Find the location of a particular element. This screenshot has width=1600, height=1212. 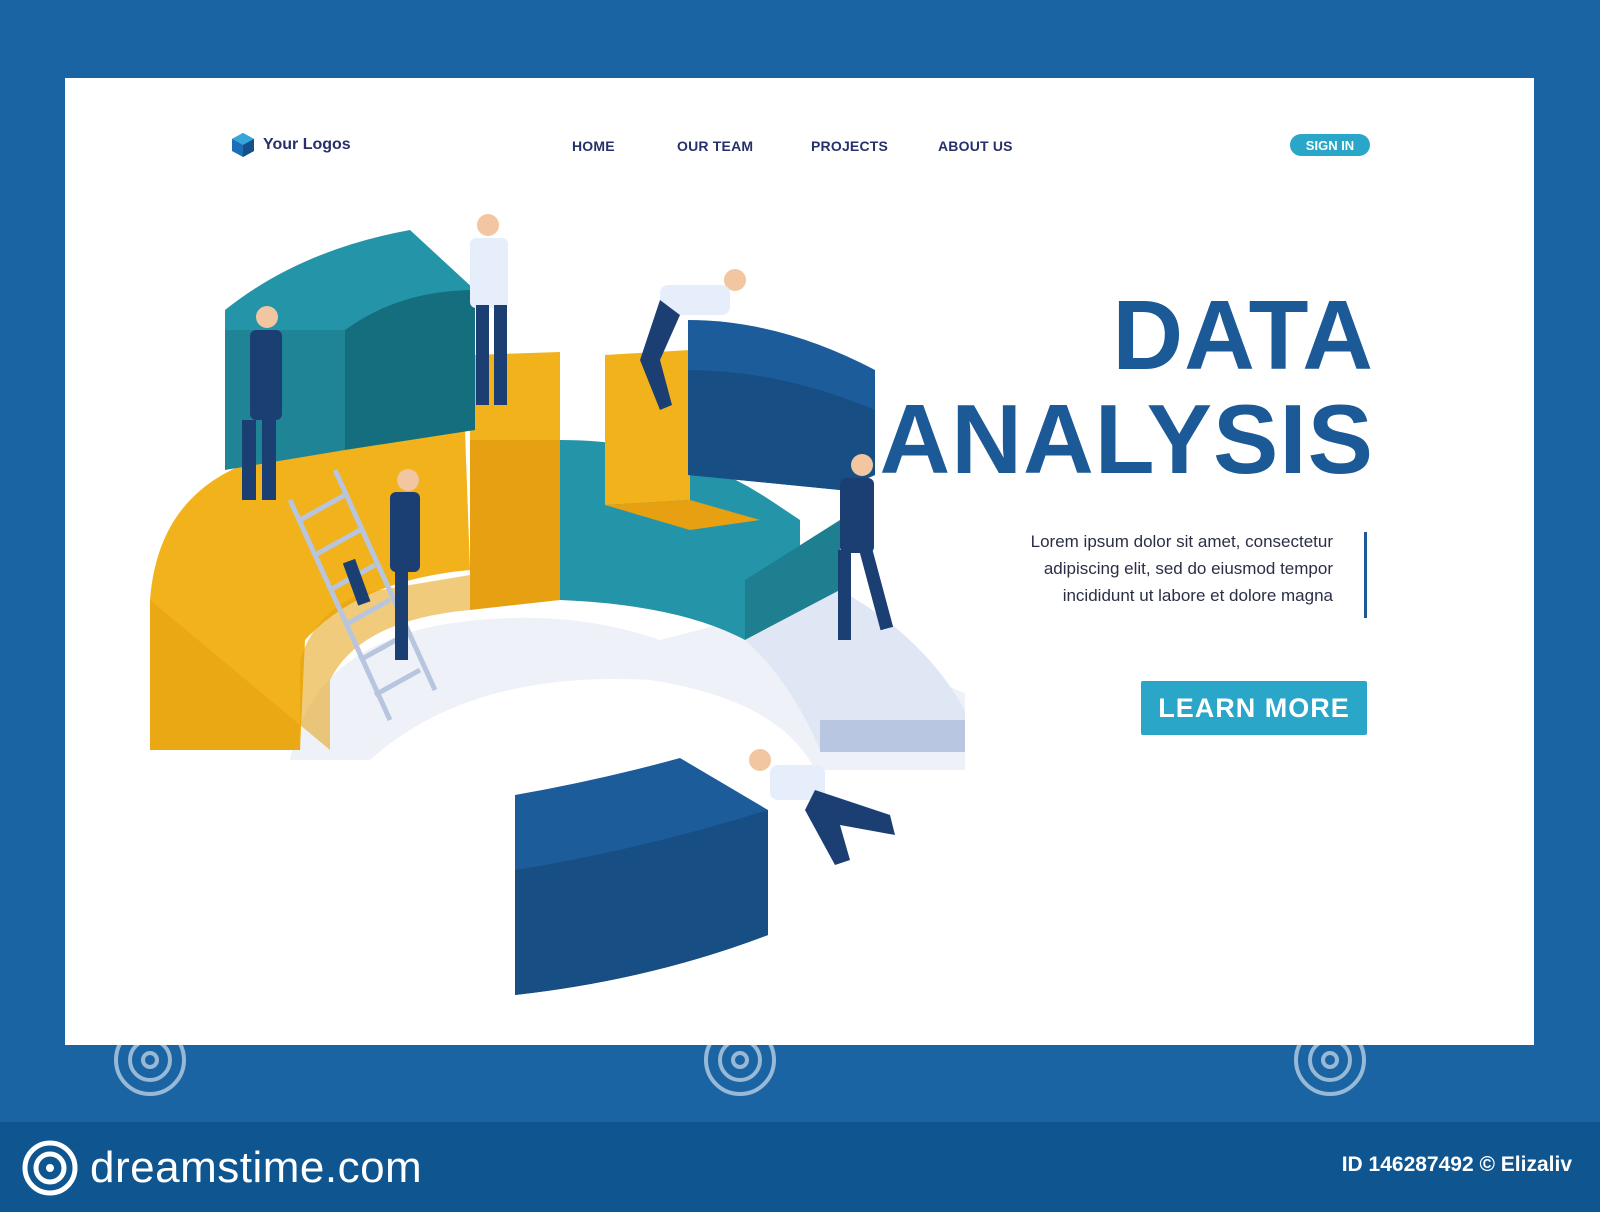

hexagon-cube-icon is located at coordinates (243, 145).